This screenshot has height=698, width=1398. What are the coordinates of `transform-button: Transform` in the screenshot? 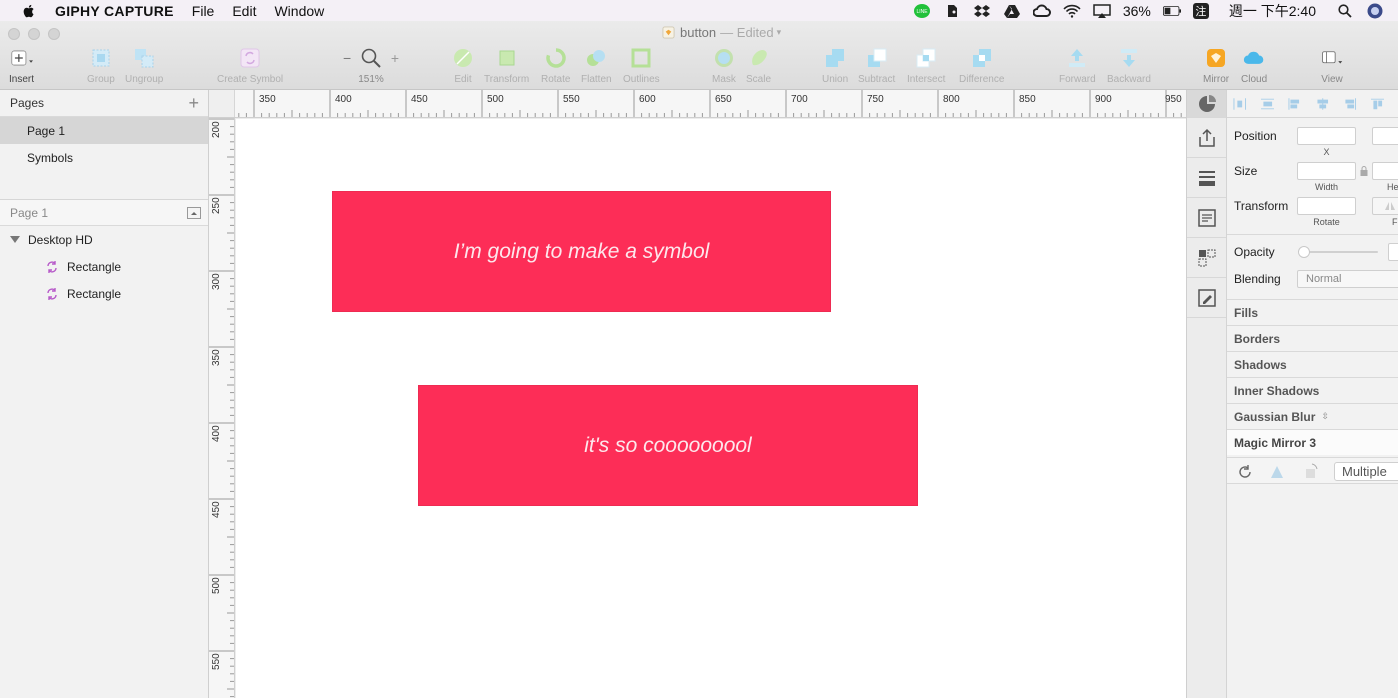 It's located at (506, 66).